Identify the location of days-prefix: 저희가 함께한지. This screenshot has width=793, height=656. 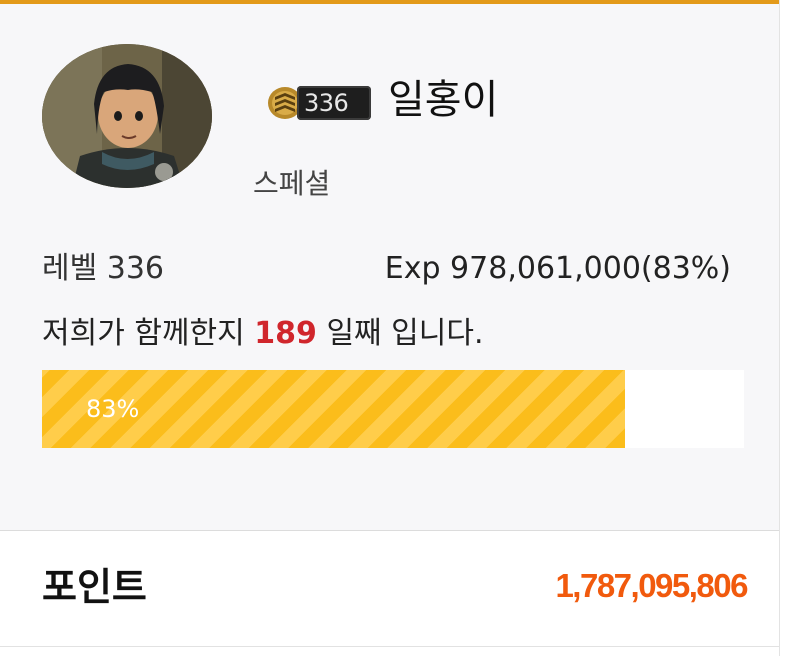
(148, 333).